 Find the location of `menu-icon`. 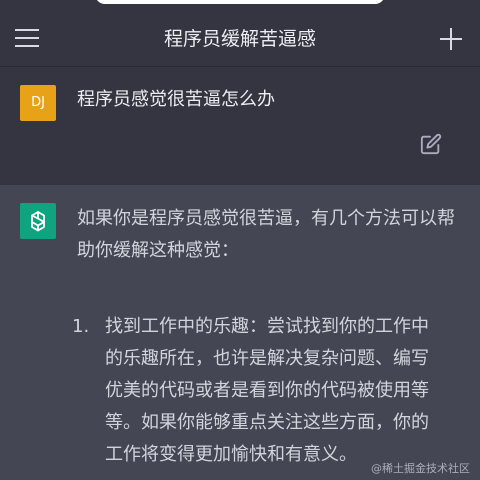

menu-icon is located at coordinates (27, 38).